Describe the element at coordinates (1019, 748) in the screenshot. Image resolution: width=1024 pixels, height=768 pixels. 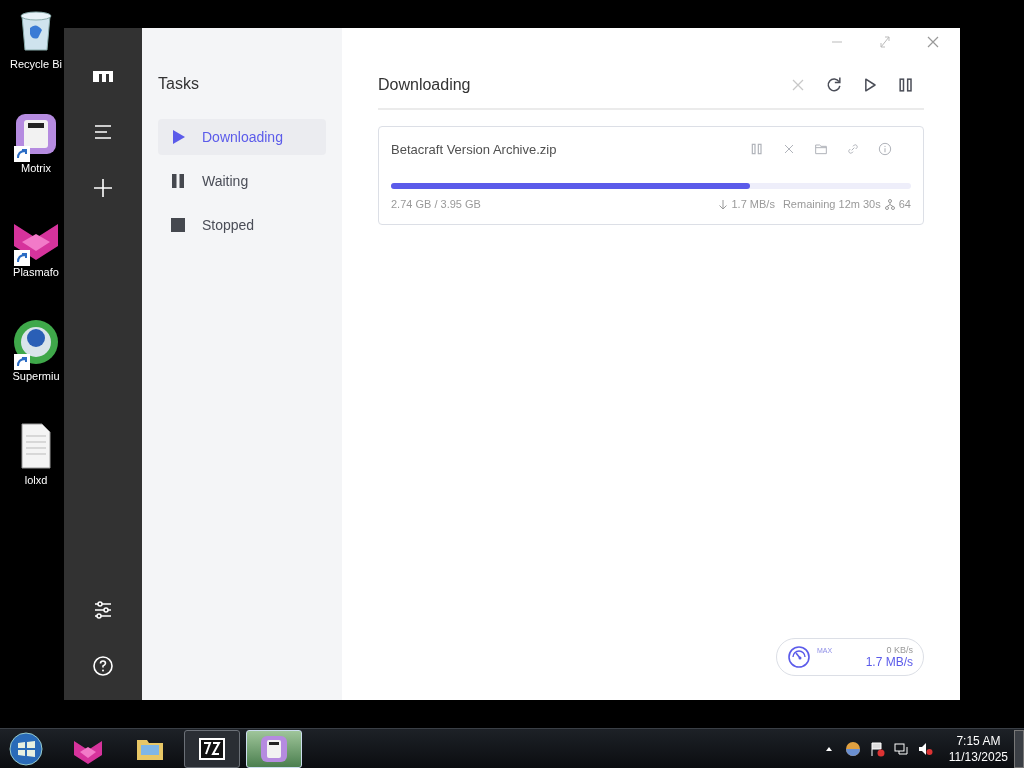
I see `show-desktop-button` at that location.